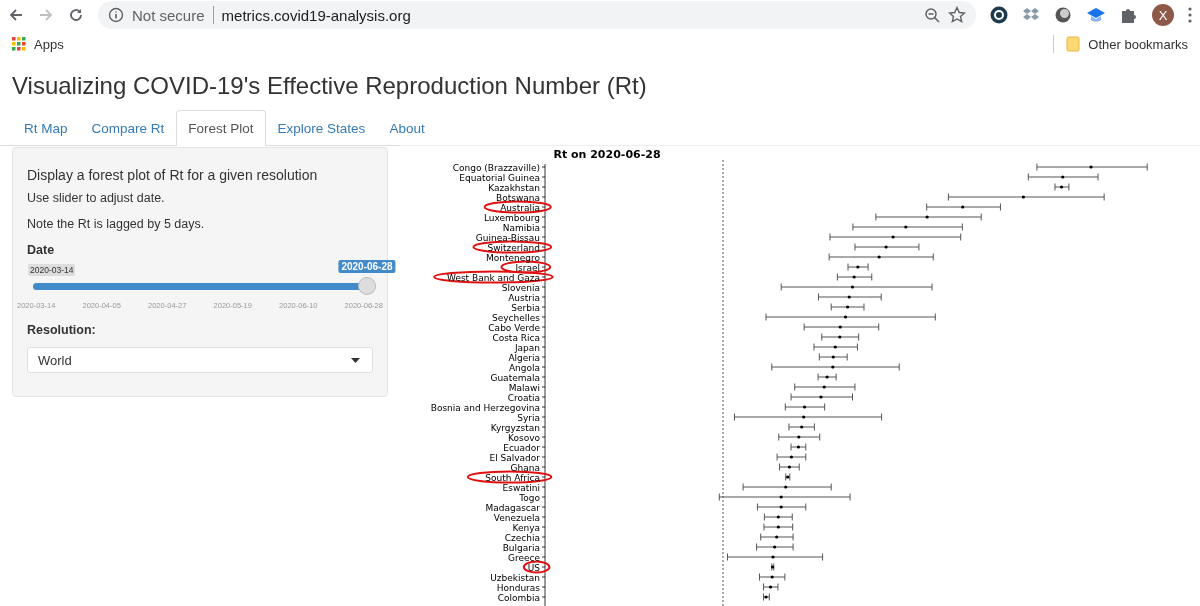 The height and width of the screenshot is (606, 1200). Describe the element at coordinates (999, 15) in the screenshot. I see `extension-icon` at that location.